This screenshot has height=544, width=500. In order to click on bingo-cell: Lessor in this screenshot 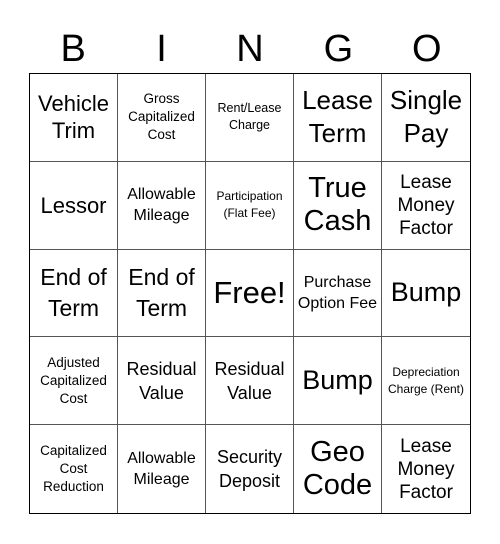, I will do `click(74, 205)`.